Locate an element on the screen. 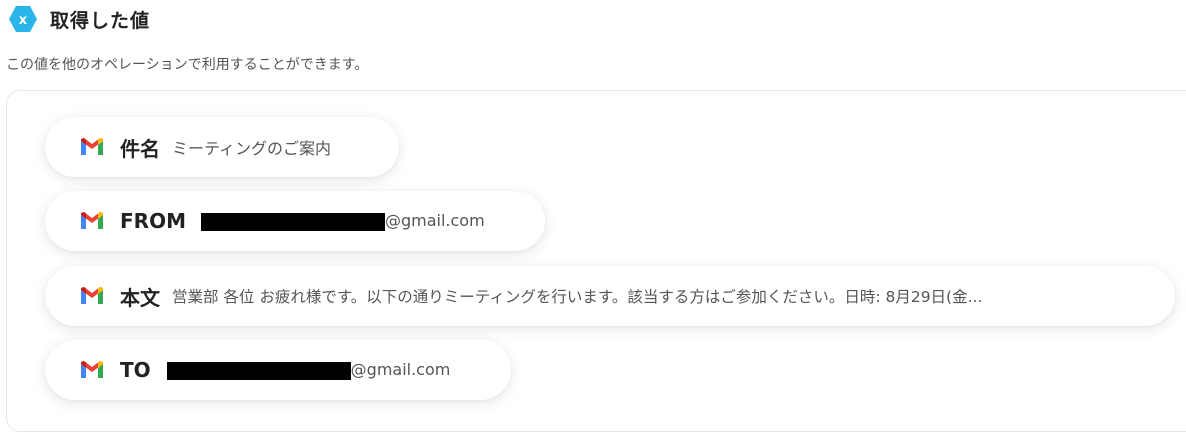 Image resolution: width=1186 pixels, height=432 pixels. field-from: FROM @gmail.com is located at coordinates (295, 221).